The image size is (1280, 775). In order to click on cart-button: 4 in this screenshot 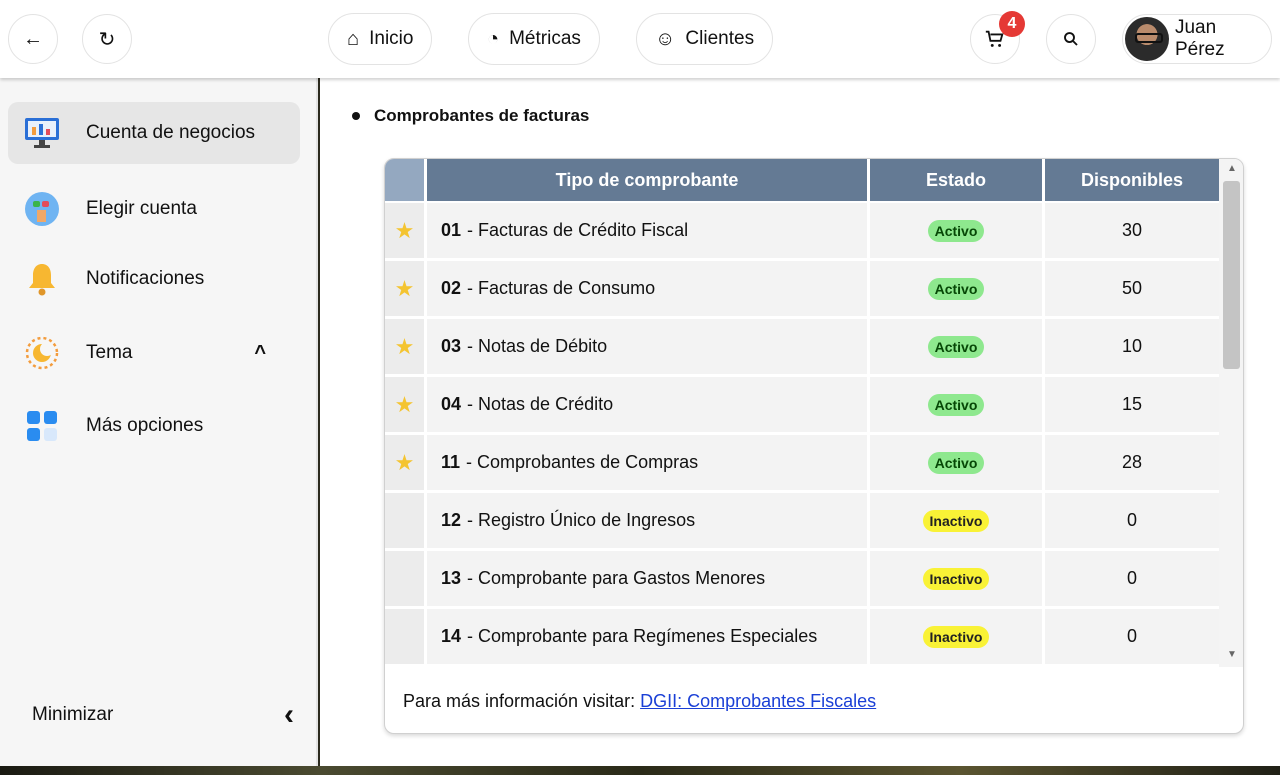, I will do `click(997, 37)`.